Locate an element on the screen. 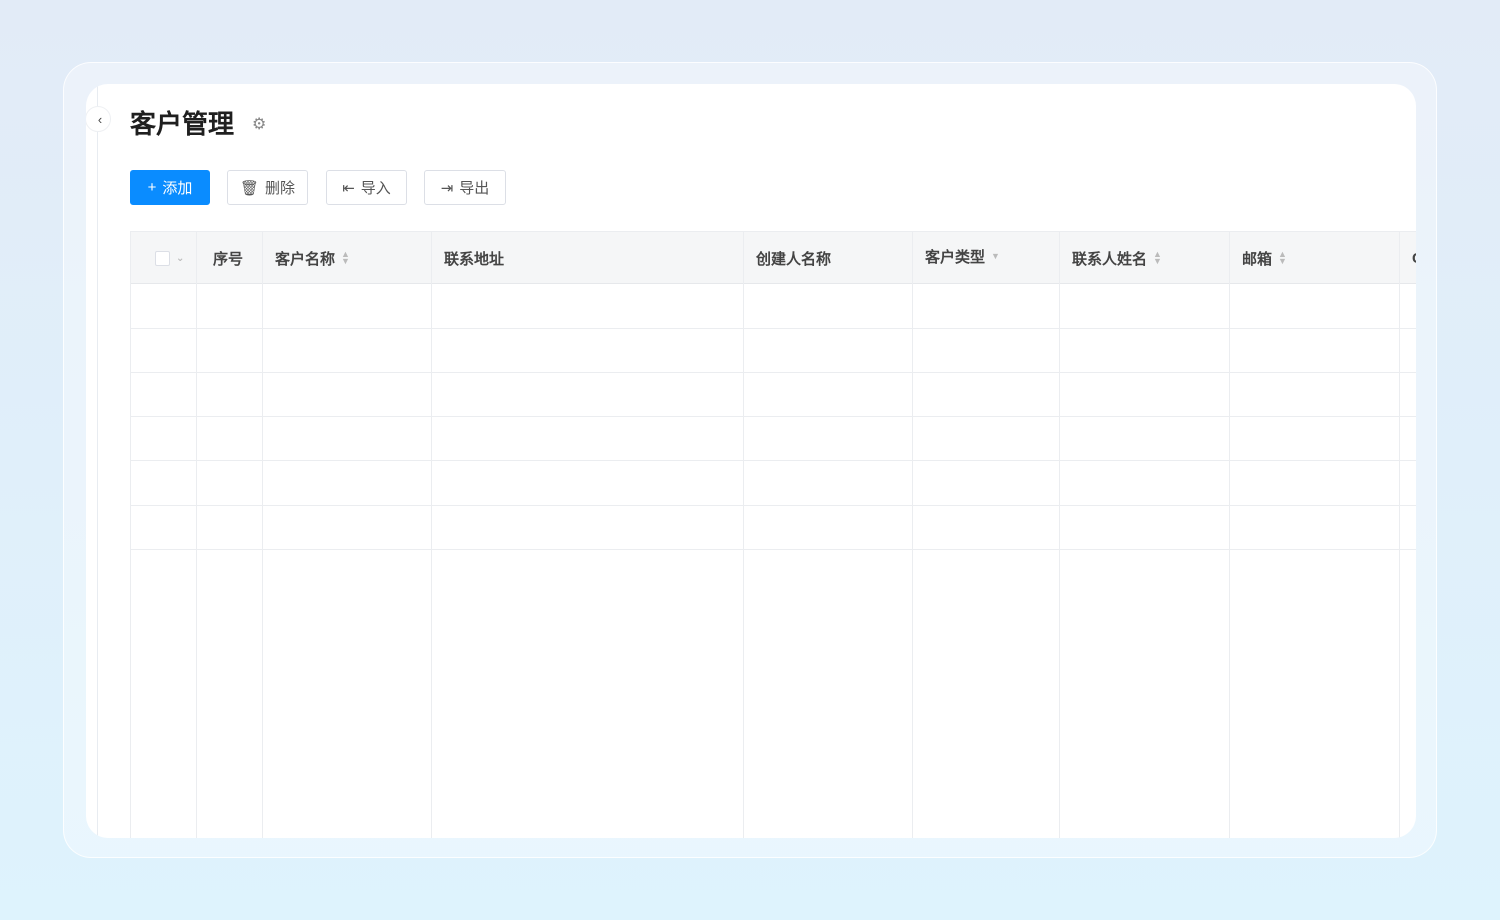  chevron-down-icon: ⌄ is located at coordinates (180, 258).